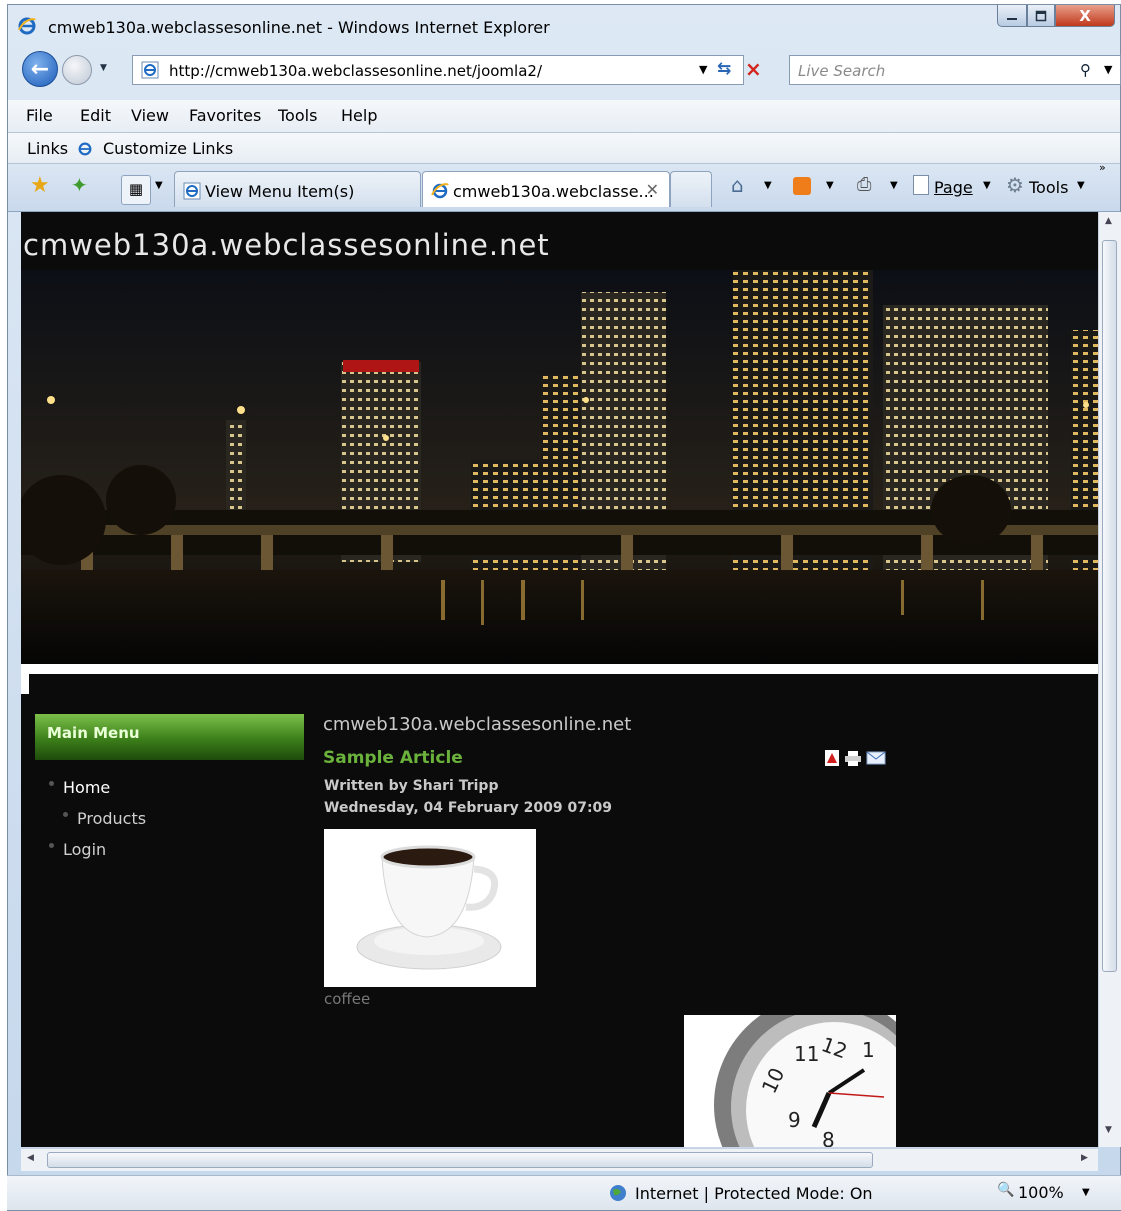 Image resolution: width=1121 pixels, height=1211 pixels. Describe the element at coordinates (794, 1120) in the screenshot. I see `svg-text: 9` at that location.